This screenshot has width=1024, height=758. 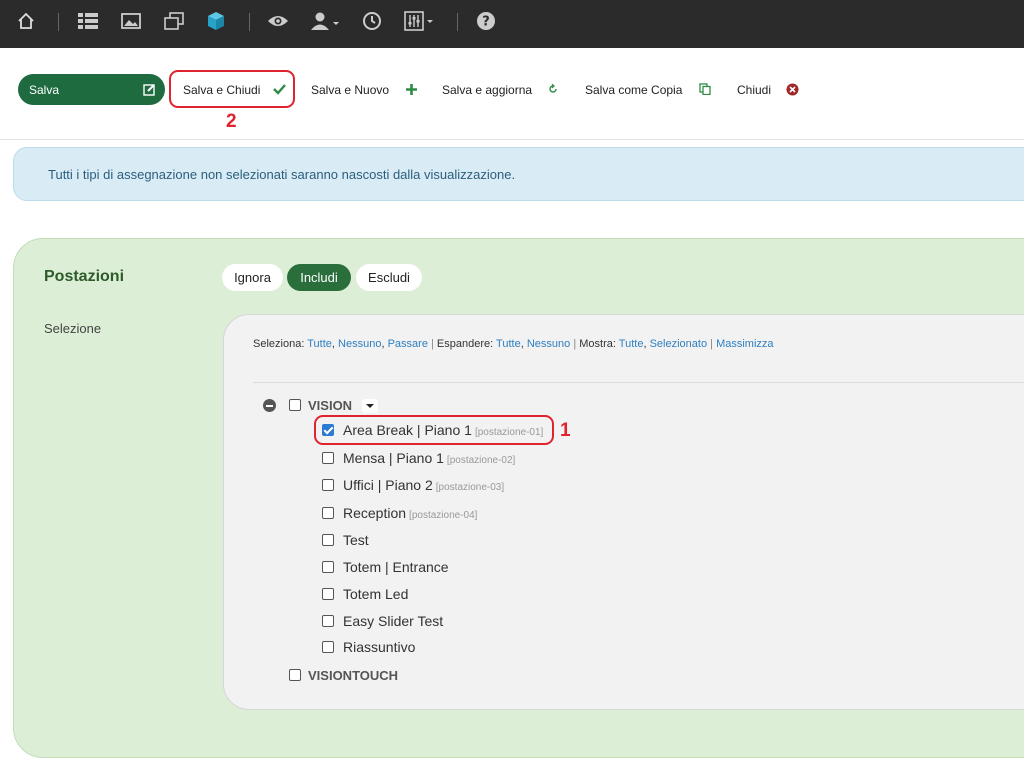 I want to click on cube-icon, so click(x=216, y=21).